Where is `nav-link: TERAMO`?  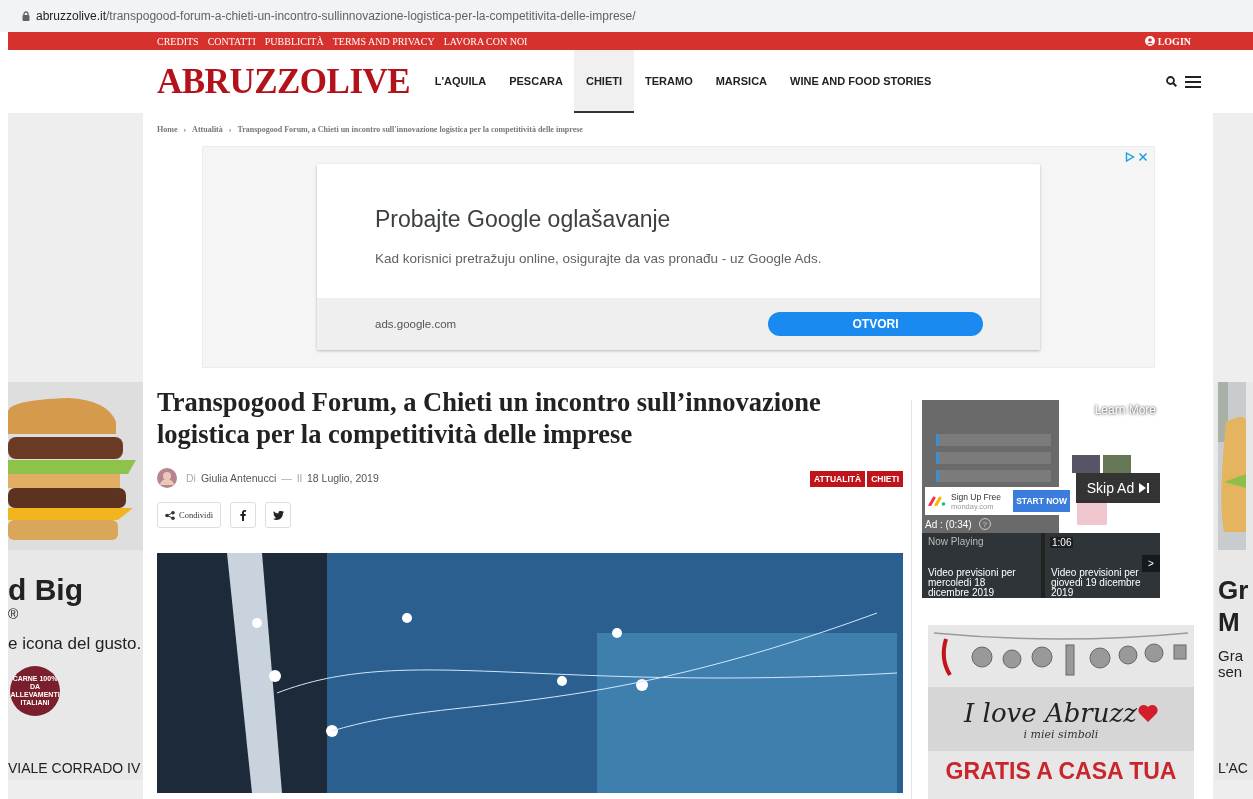 nav-link: TERAMO is located at coordinates (669, 81).